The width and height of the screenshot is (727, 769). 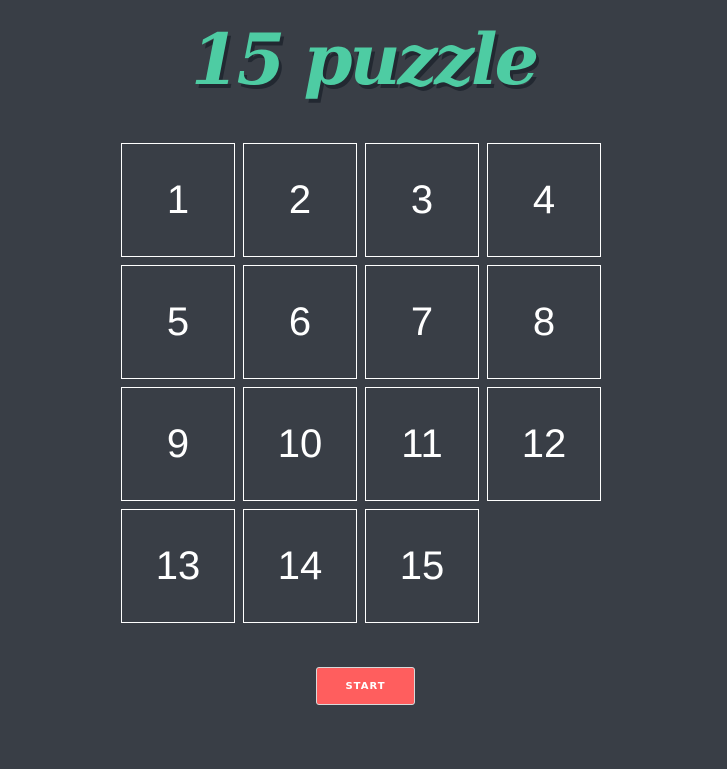 What do you see at coordinates (178, 200) in the screenshot?
I see `puzzle-tile: 1` at bounding box center [178, 200].